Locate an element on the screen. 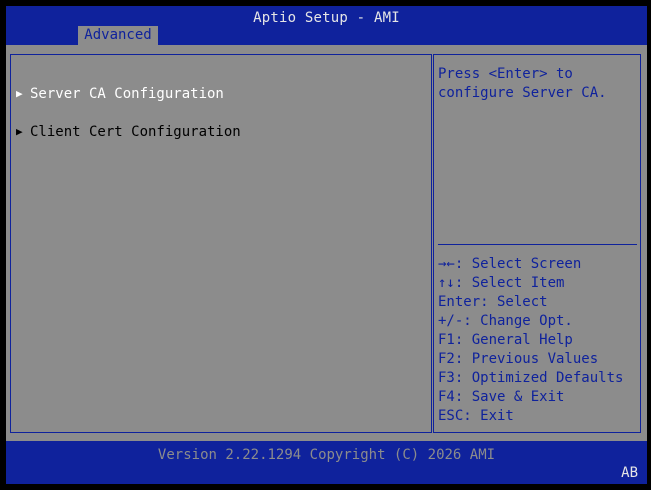  menu-item-label: Client Cert Configuration is located at coordinates (135, 132).